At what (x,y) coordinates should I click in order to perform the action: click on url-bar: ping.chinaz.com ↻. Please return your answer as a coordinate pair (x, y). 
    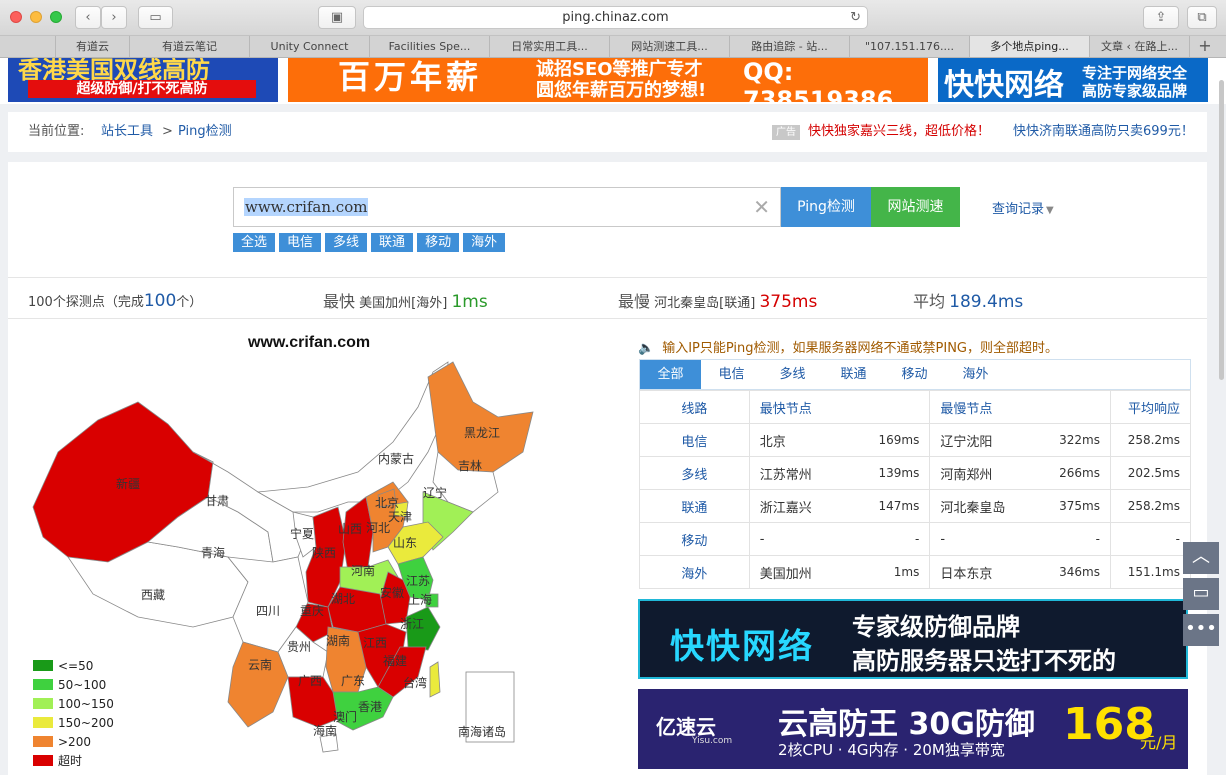
    Looking at the image, I should click on (615, 17).